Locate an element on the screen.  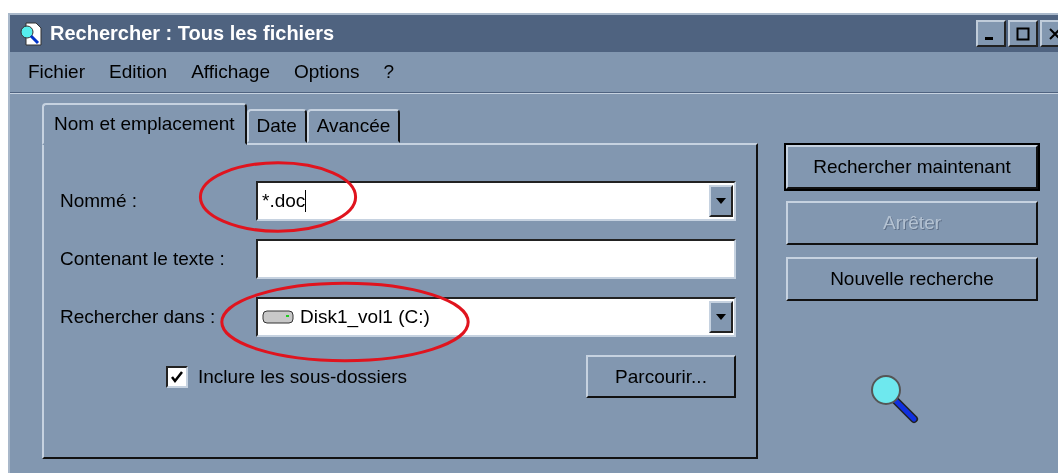
combo-box: *.doc is located at coordinates (496, 201).